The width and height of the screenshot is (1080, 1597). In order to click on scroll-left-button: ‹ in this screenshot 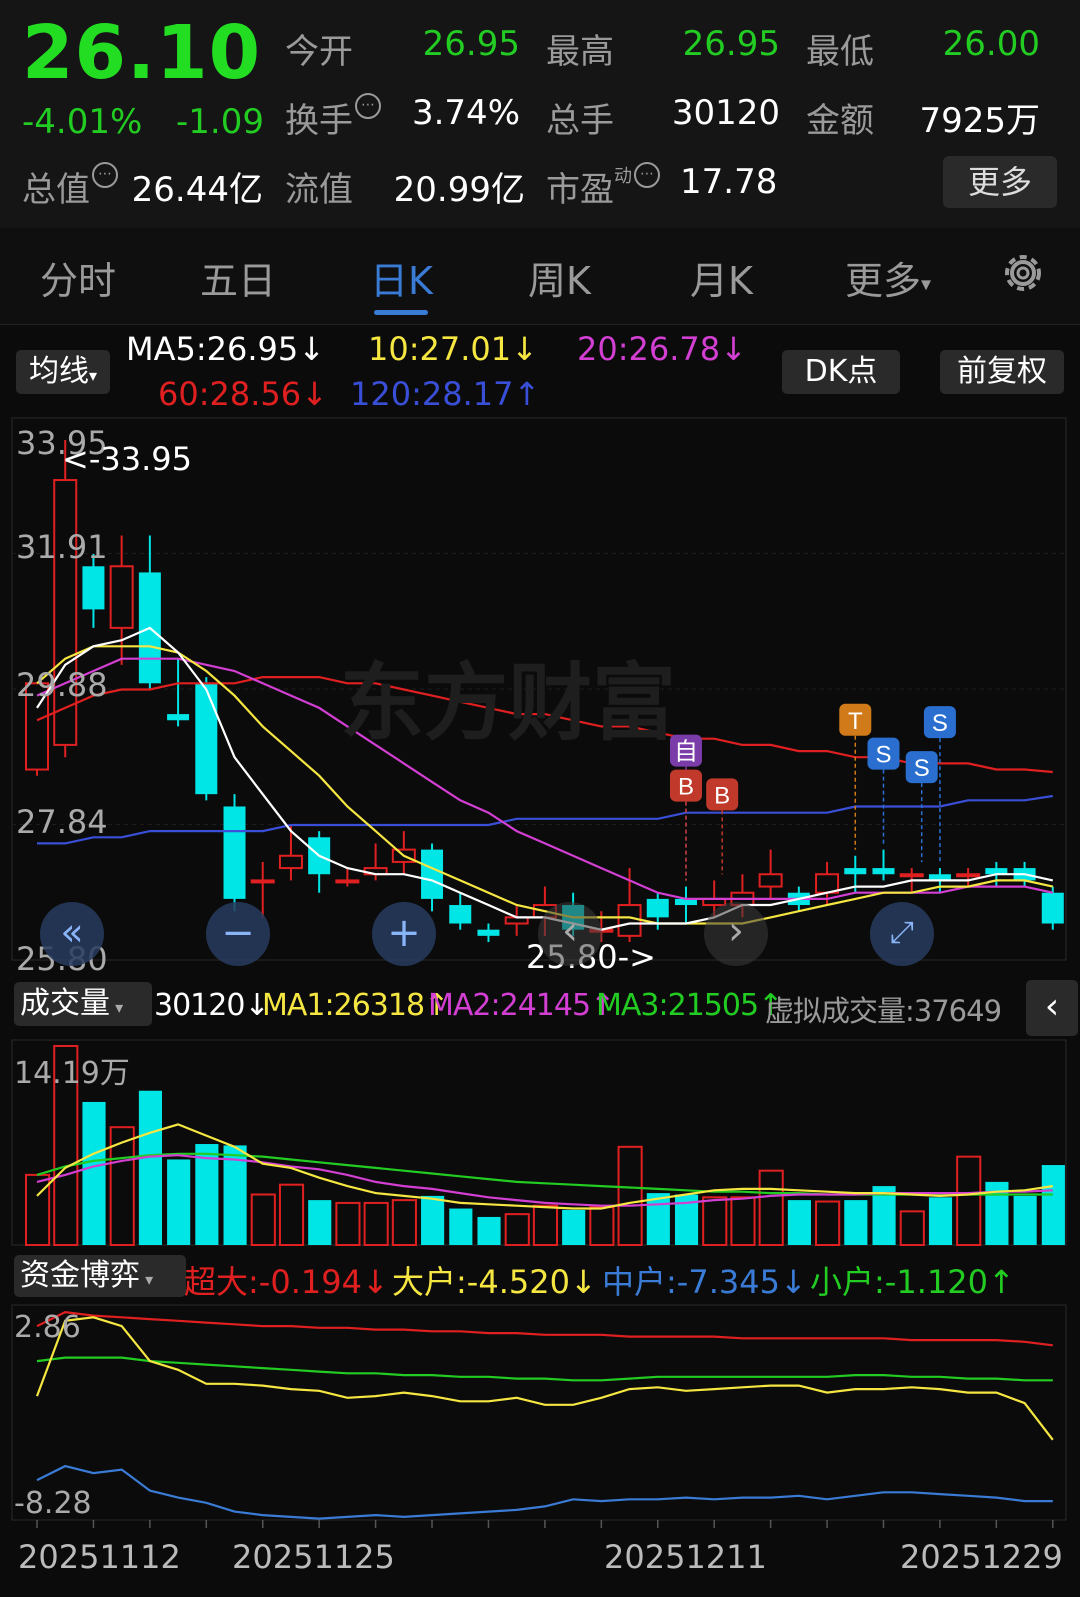, I will do `click(570, 934)`.